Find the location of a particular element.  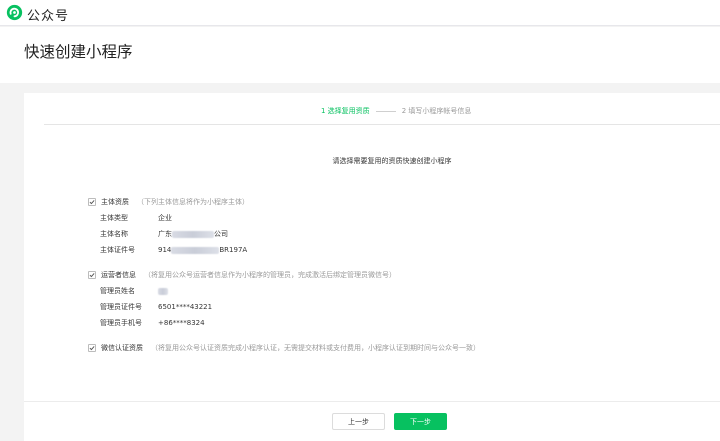

row-value is located at coordinates (163, 291).